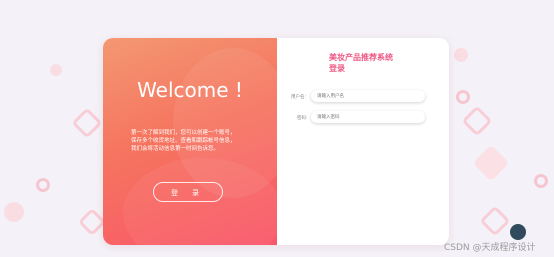  I want to click on password-label: 密码:, so click(302, 118).